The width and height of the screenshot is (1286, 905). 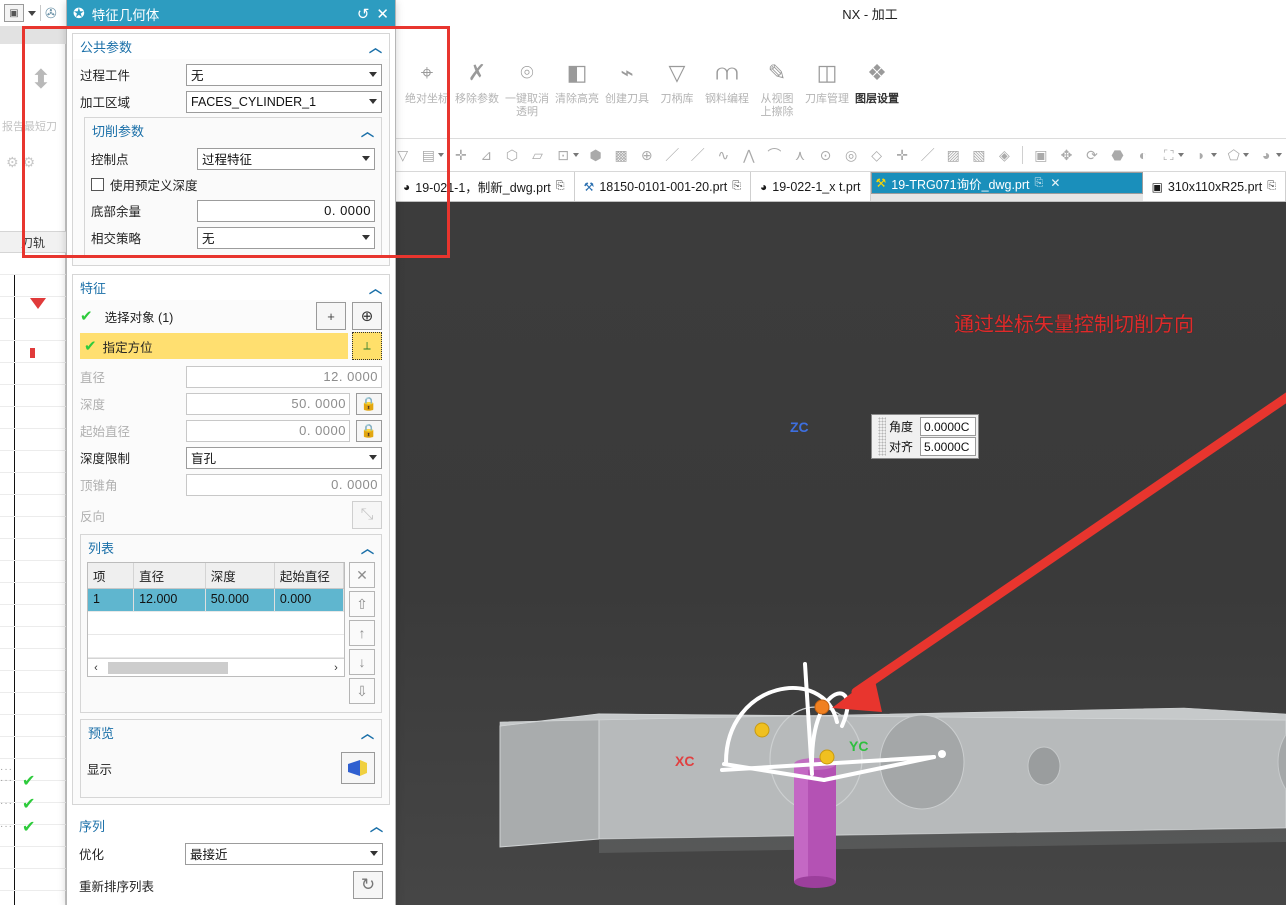 I want to click on table-row: 1 12.000 50.000 0.000, so click(x=216, y=600).